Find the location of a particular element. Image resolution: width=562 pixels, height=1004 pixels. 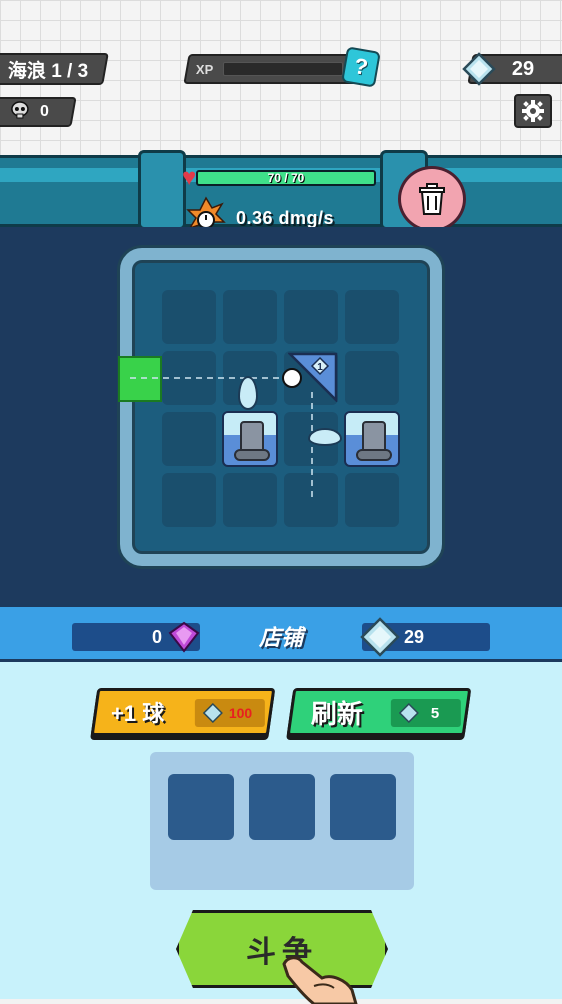

buy-ball-cost-box: 100 is located at coordinates (229, 713).